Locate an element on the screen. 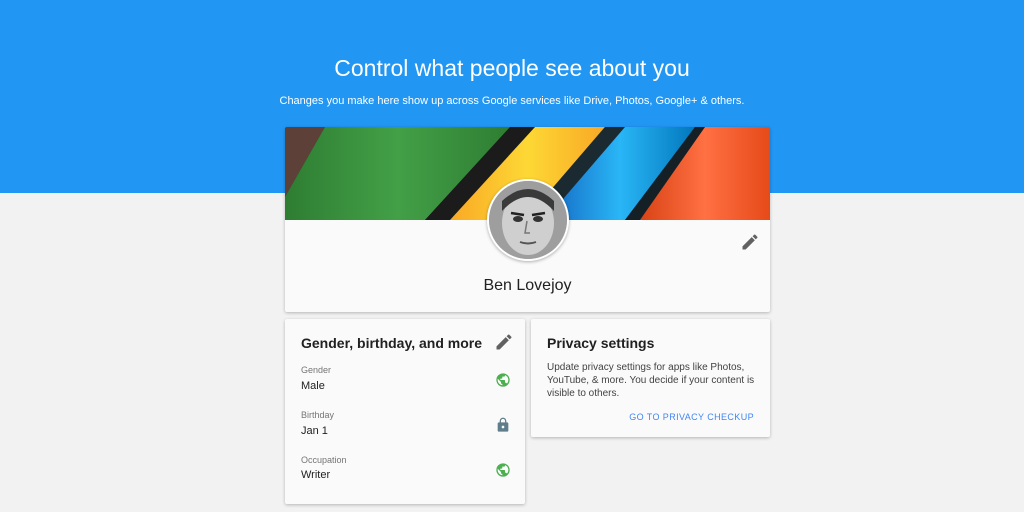  edit-about-button is located at coordinates (504, 342).